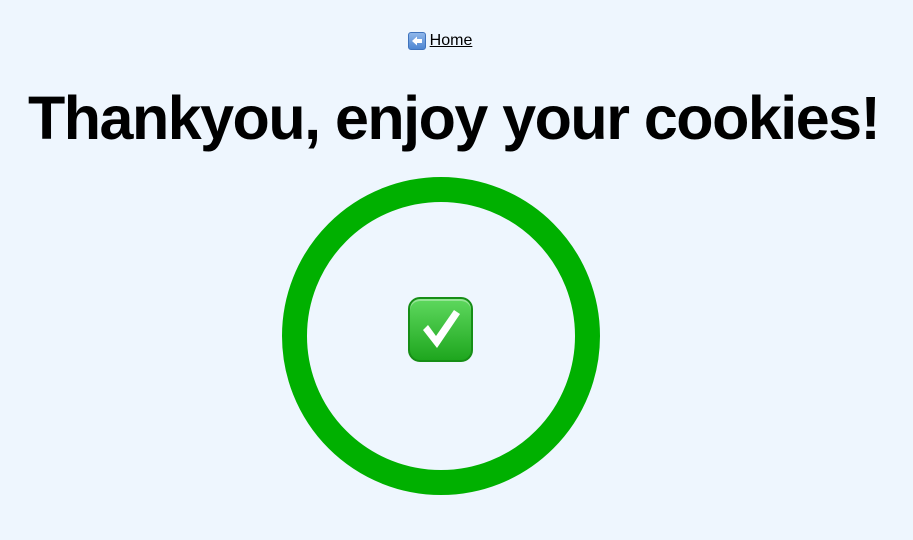  What do you see at coordinates (416, 41) in the screenshot?
I see `back-arrow-icon` at bounding box center [416, 41].